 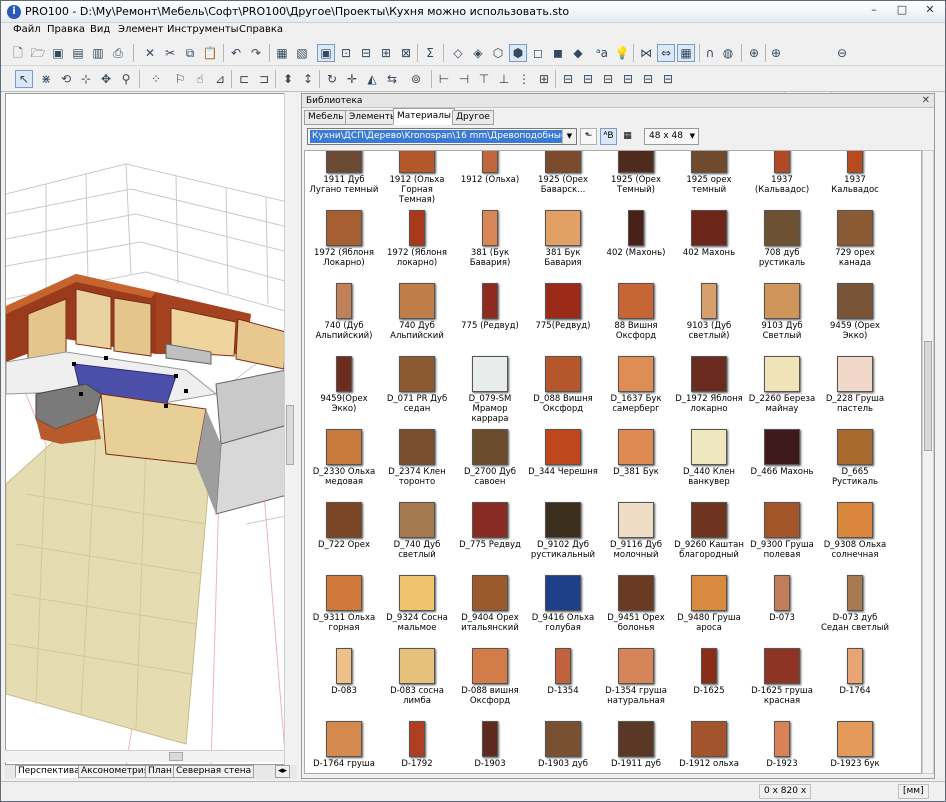 I want to click on view-texture-icon: ◆, so click(x=578, y=53).